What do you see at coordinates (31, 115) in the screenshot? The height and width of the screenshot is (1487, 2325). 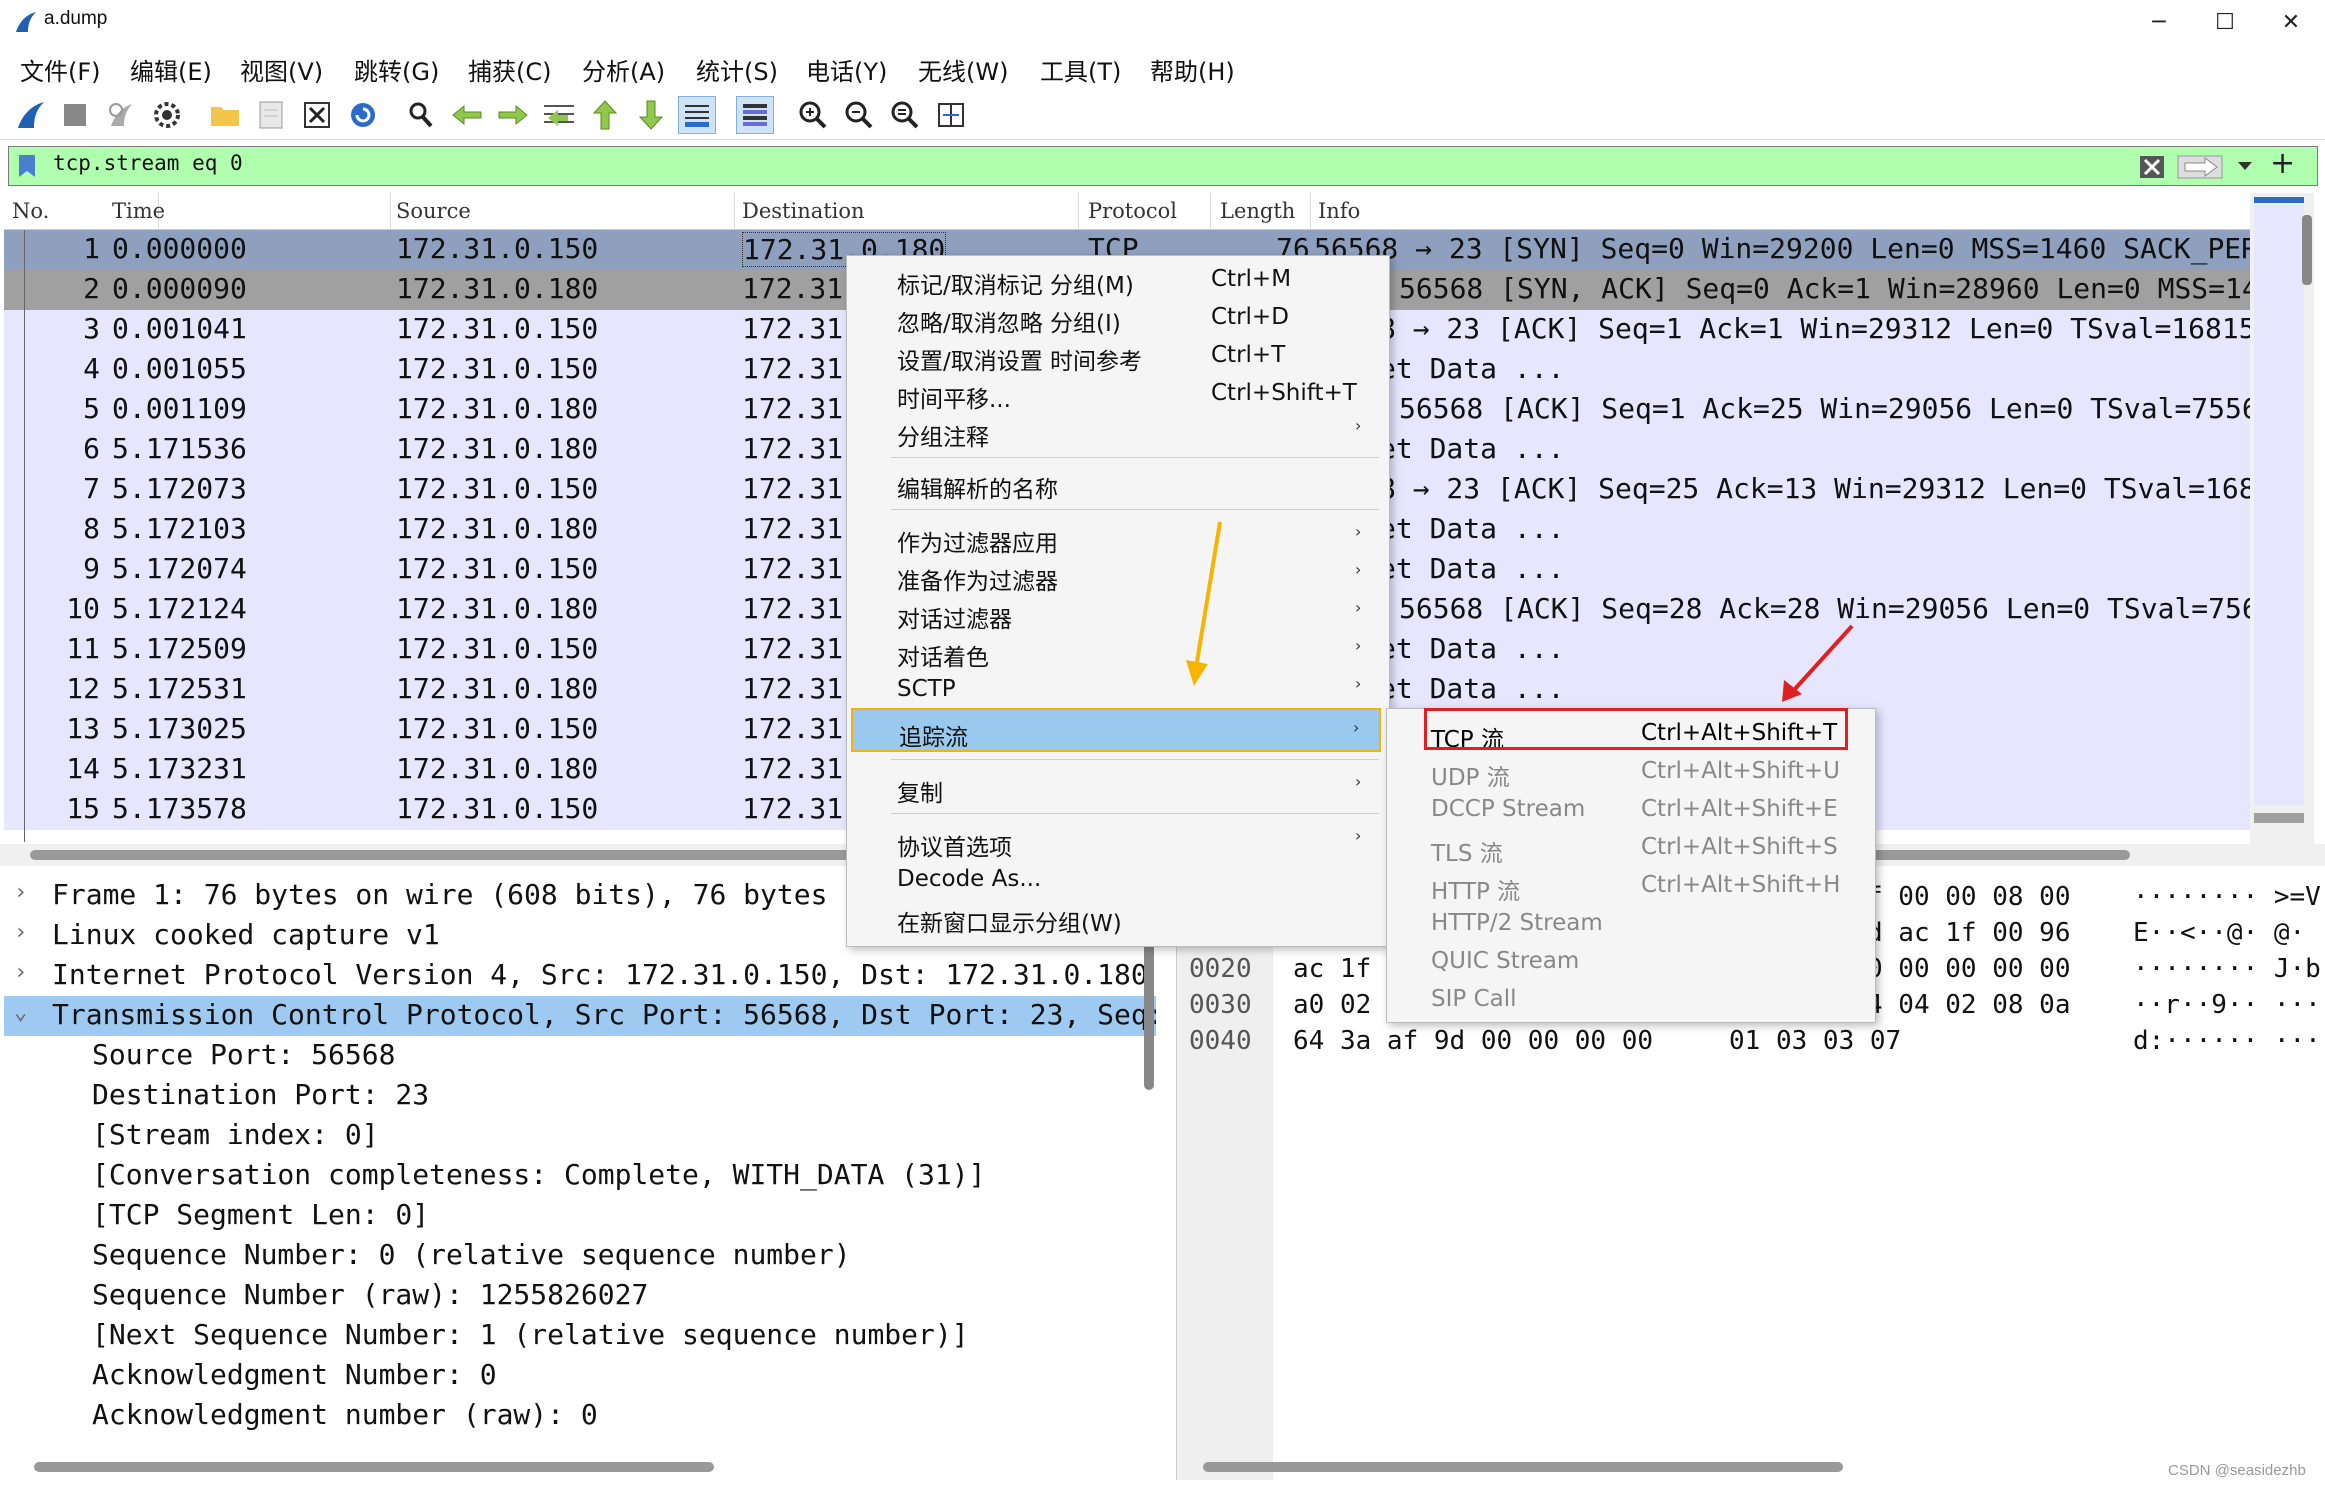 I see `shark-fin-icon` at bounding box center [31, 115].